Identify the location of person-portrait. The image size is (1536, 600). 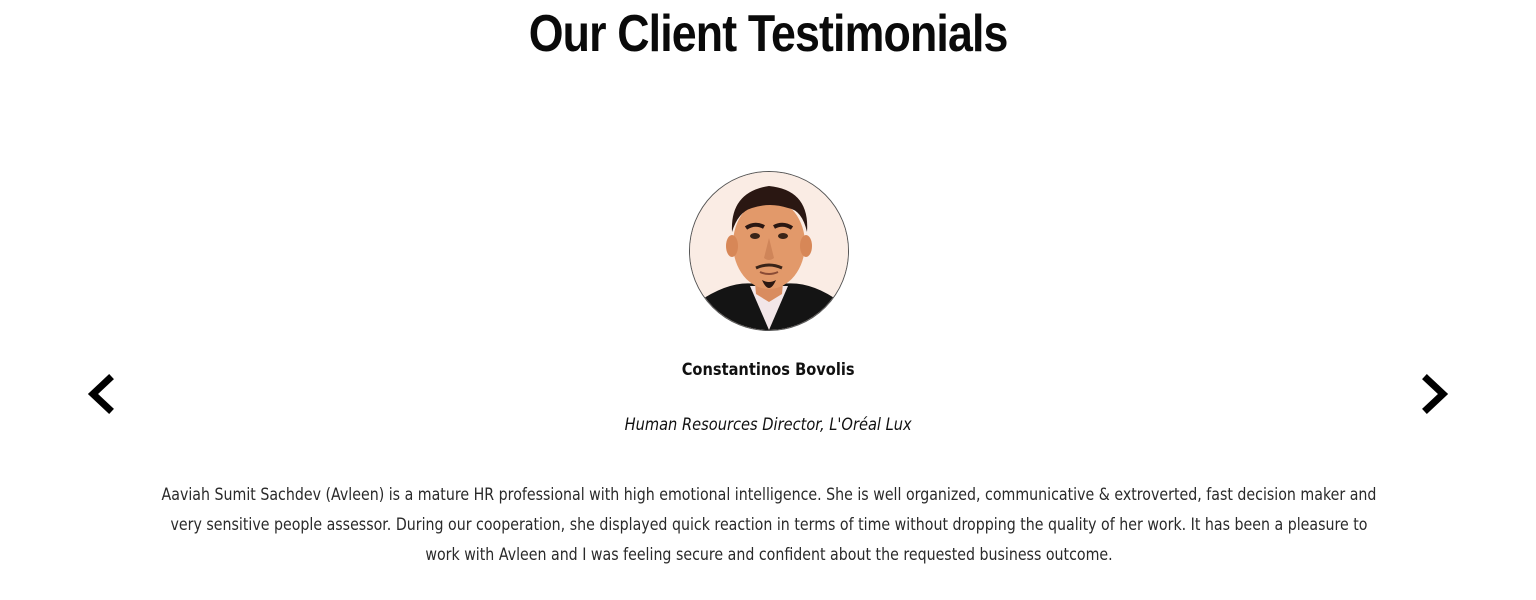
(769, 251).